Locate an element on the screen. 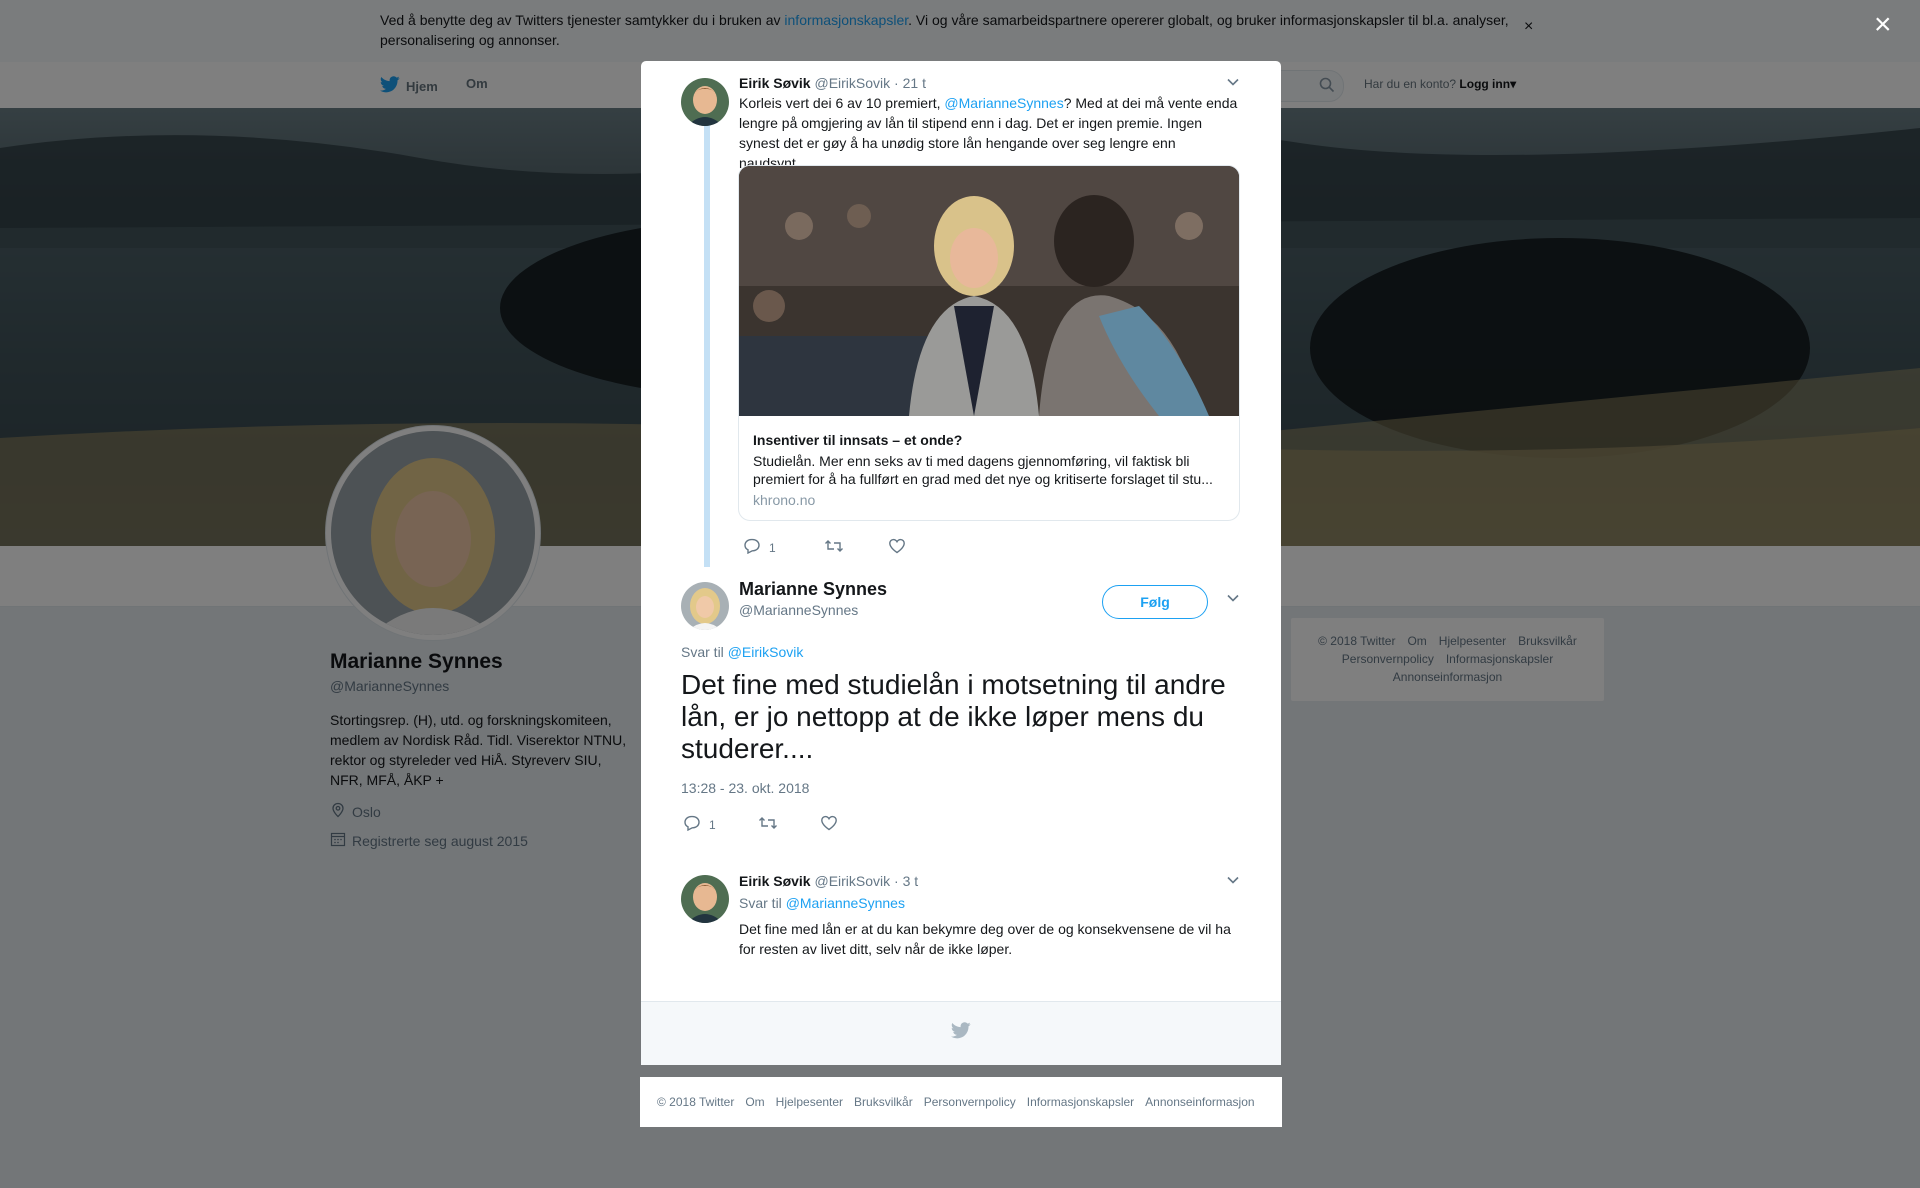  tweet1-fullname: Eirik Søvik is located at coordinates (775, 83).